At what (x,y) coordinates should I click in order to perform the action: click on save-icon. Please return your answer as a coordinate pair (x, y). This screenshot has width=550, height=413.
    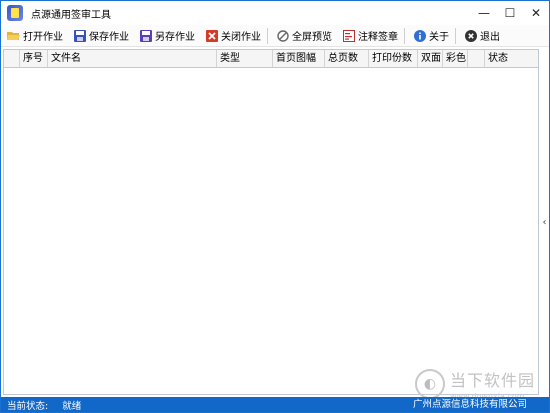
    Looking at the image, I should click on (79, 35).